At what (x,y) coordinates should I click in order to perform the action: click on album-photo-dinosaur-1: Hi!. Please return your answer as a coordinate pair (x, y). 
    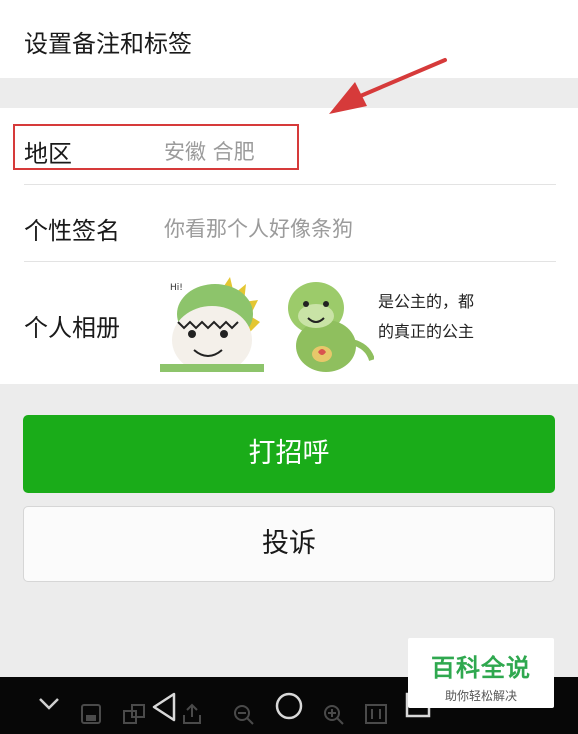
    Looking at the image, I should click on (212, 322).